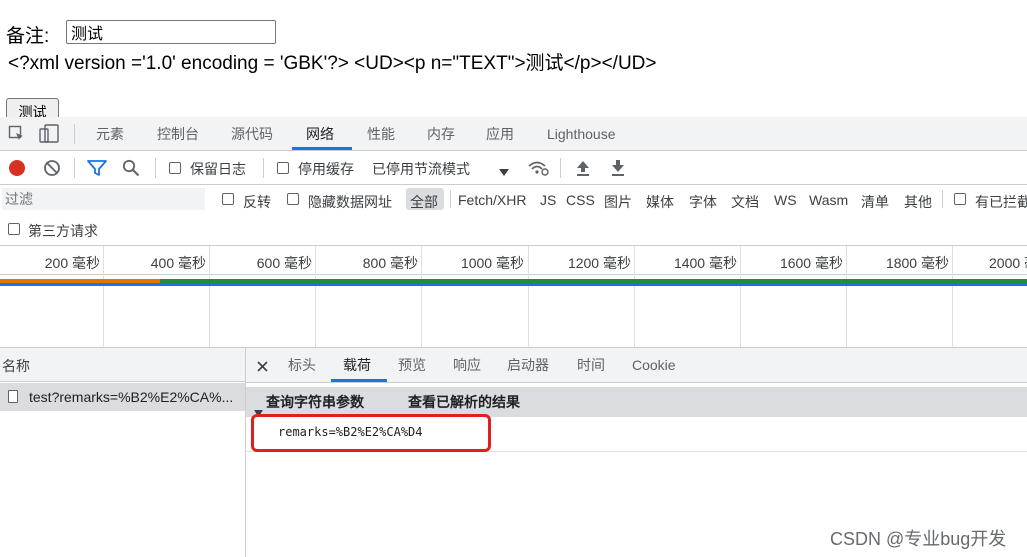 Image resolution: width=1027 pixels, height=557 pixels. Describe the element at coordinates (467, 365) in the screenshot. I see `detail-tab-response: 响应` at that location.